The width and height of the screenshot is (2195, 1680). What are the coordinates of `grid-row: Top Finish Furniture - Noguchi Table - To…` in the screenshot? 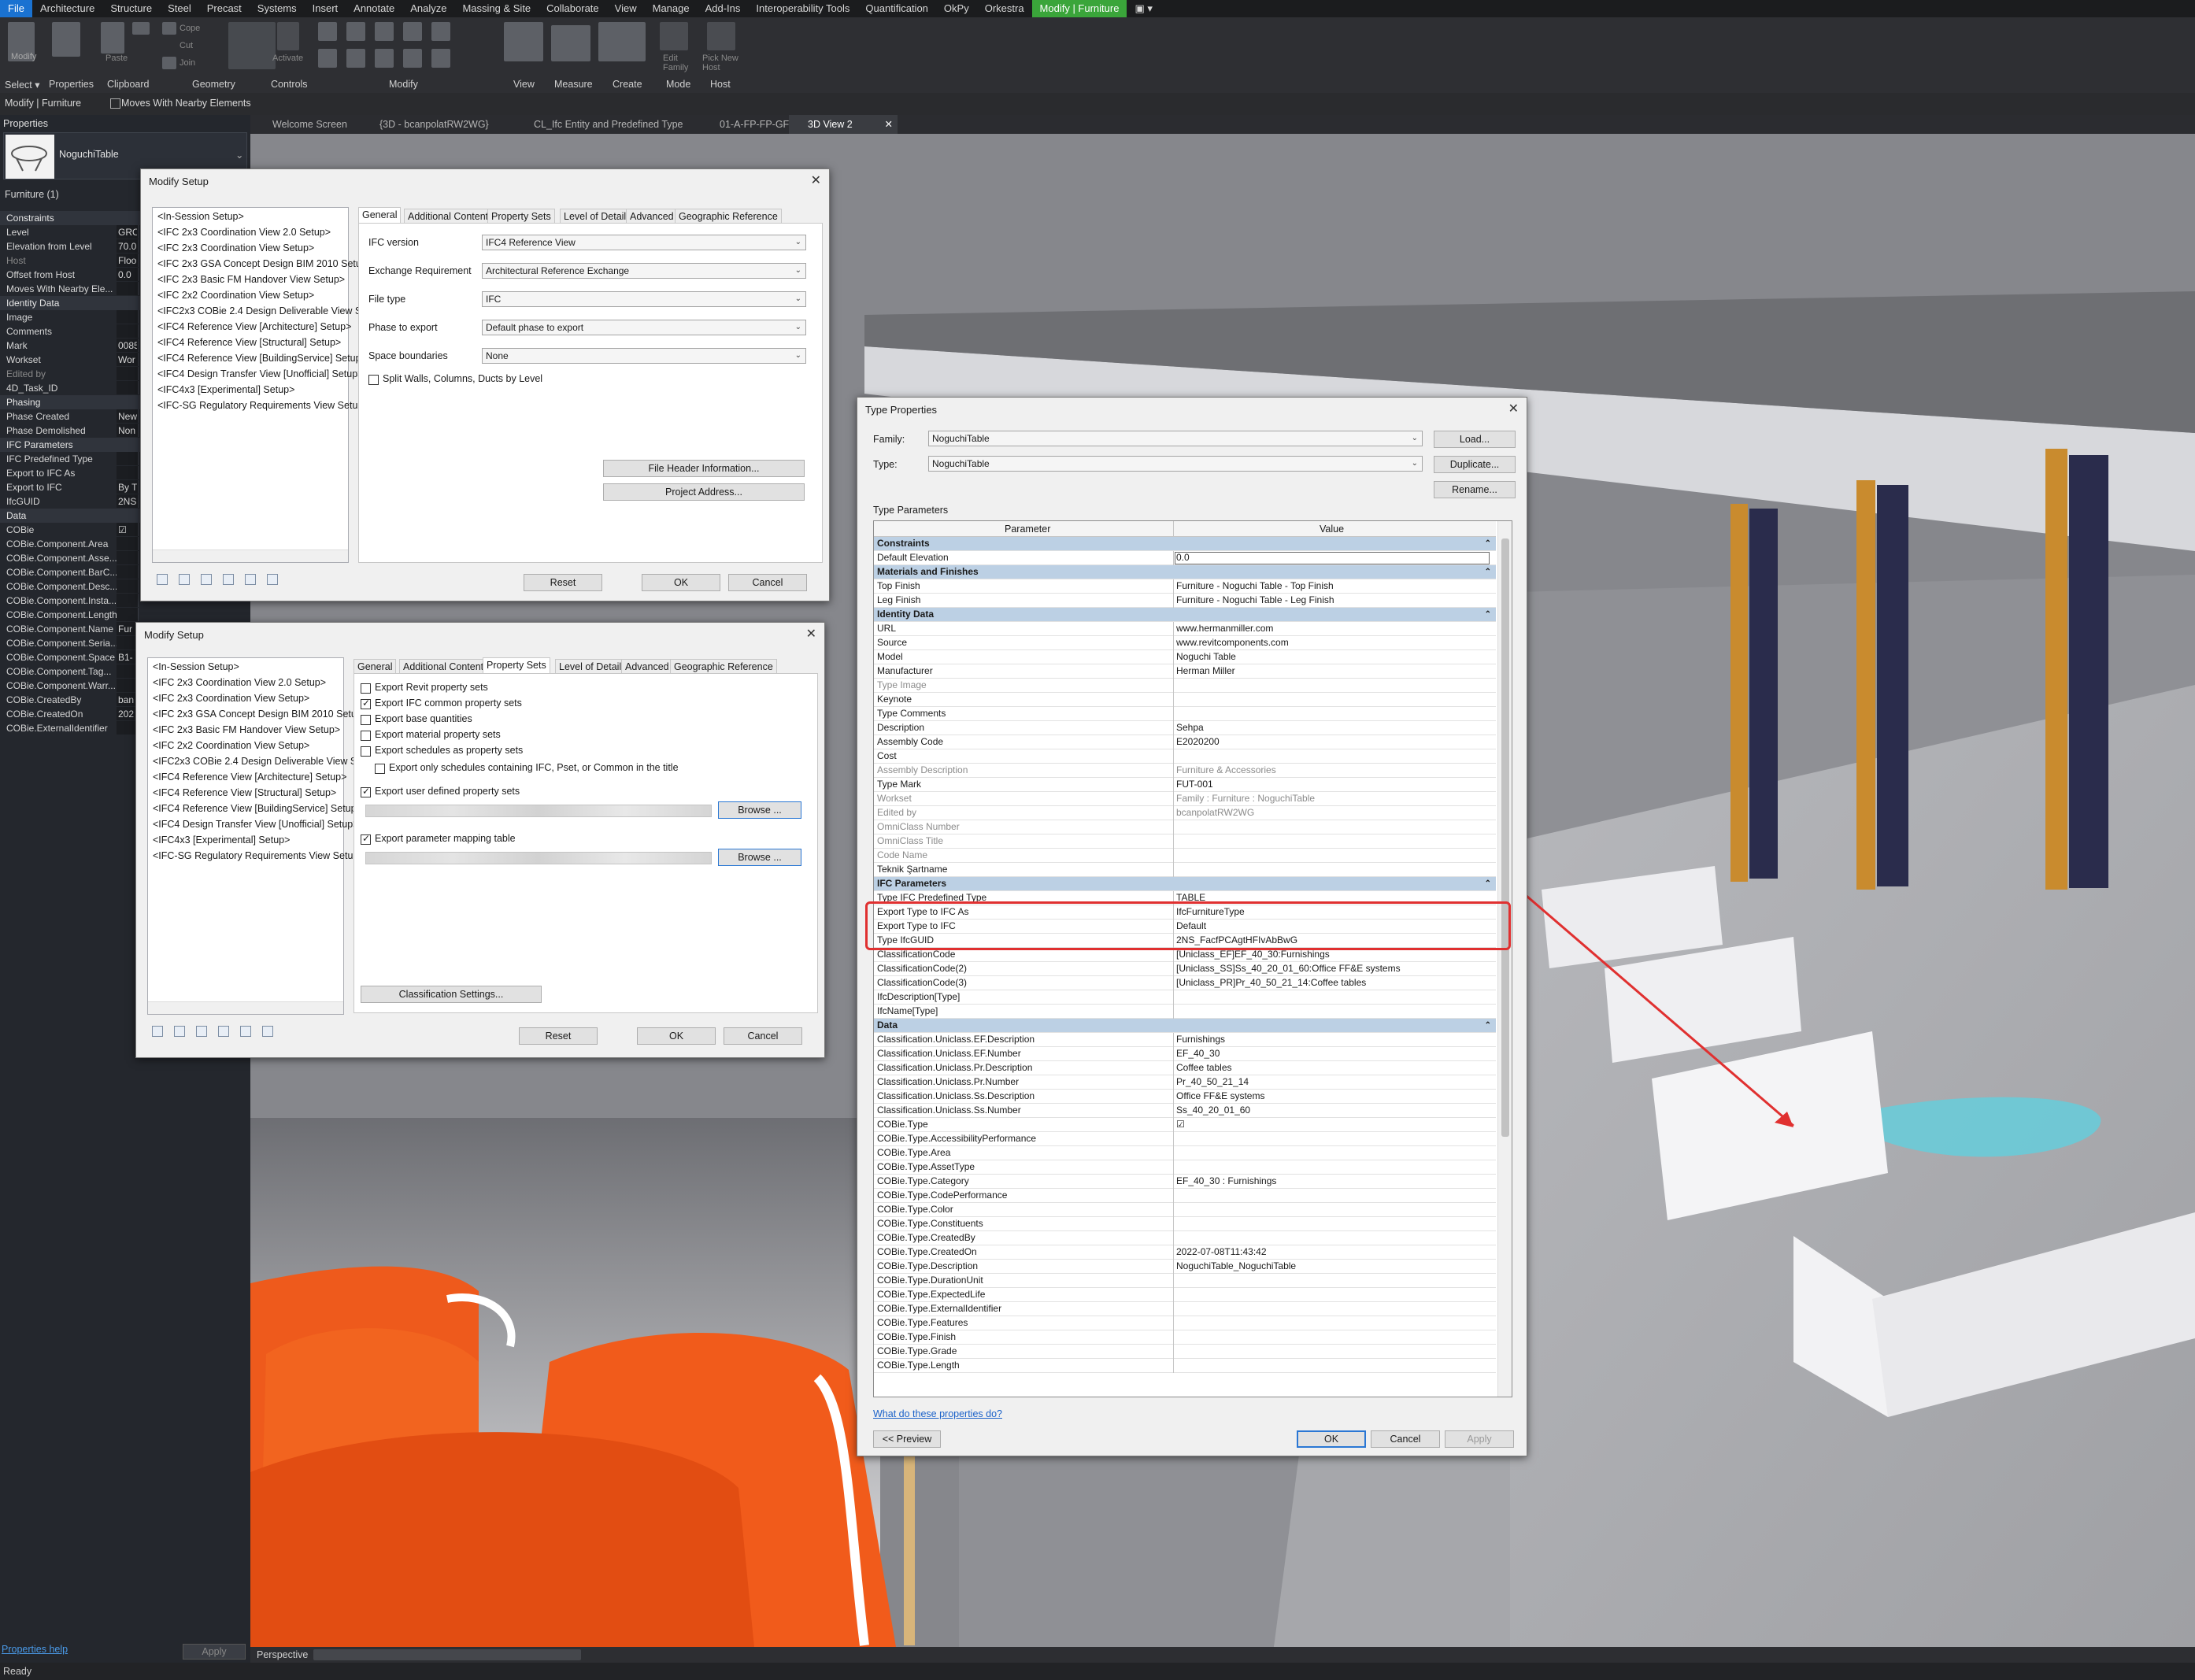 It's located at (1185, 586).